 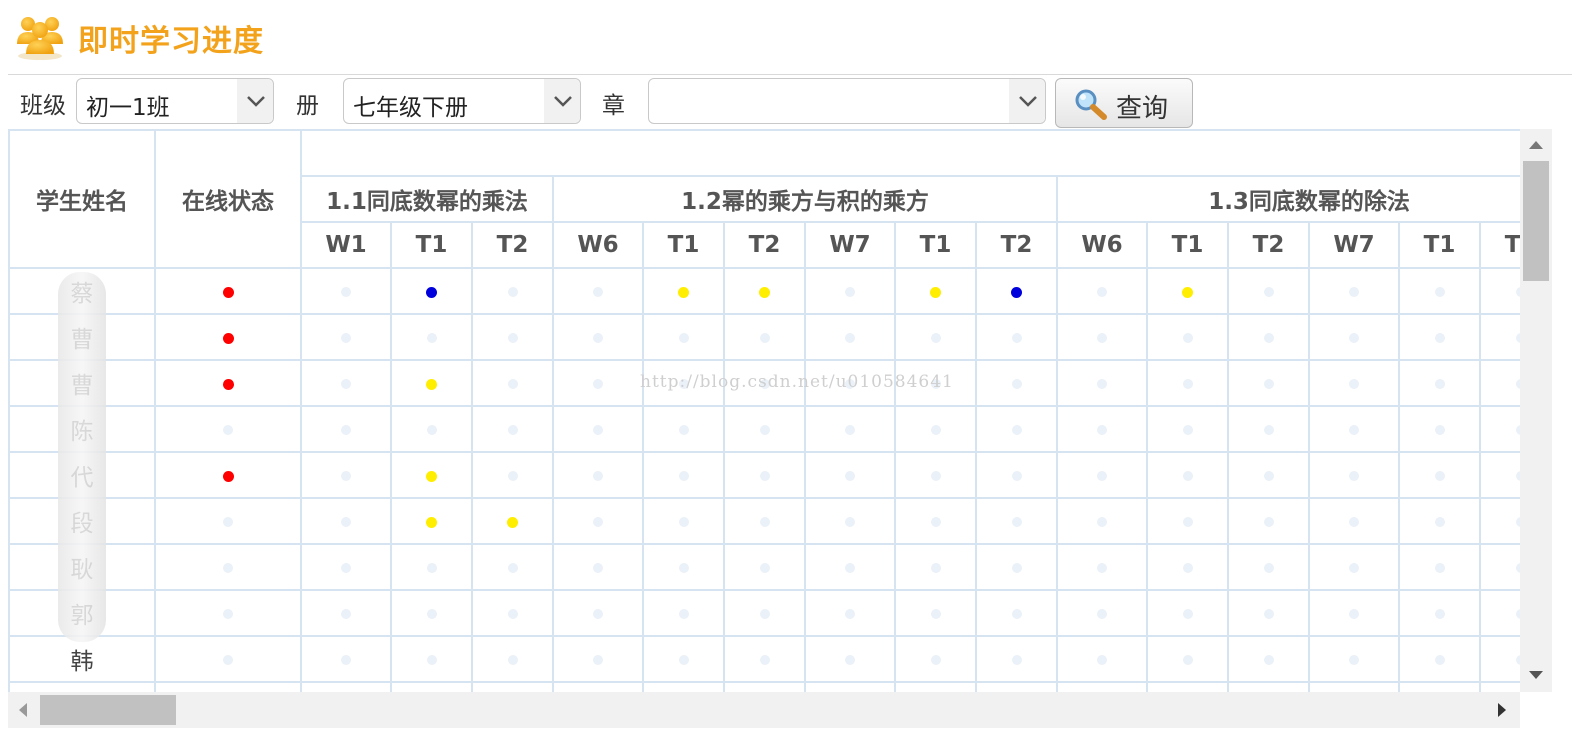 I want to click on table-row: 耿, so click(x=764, y=567).